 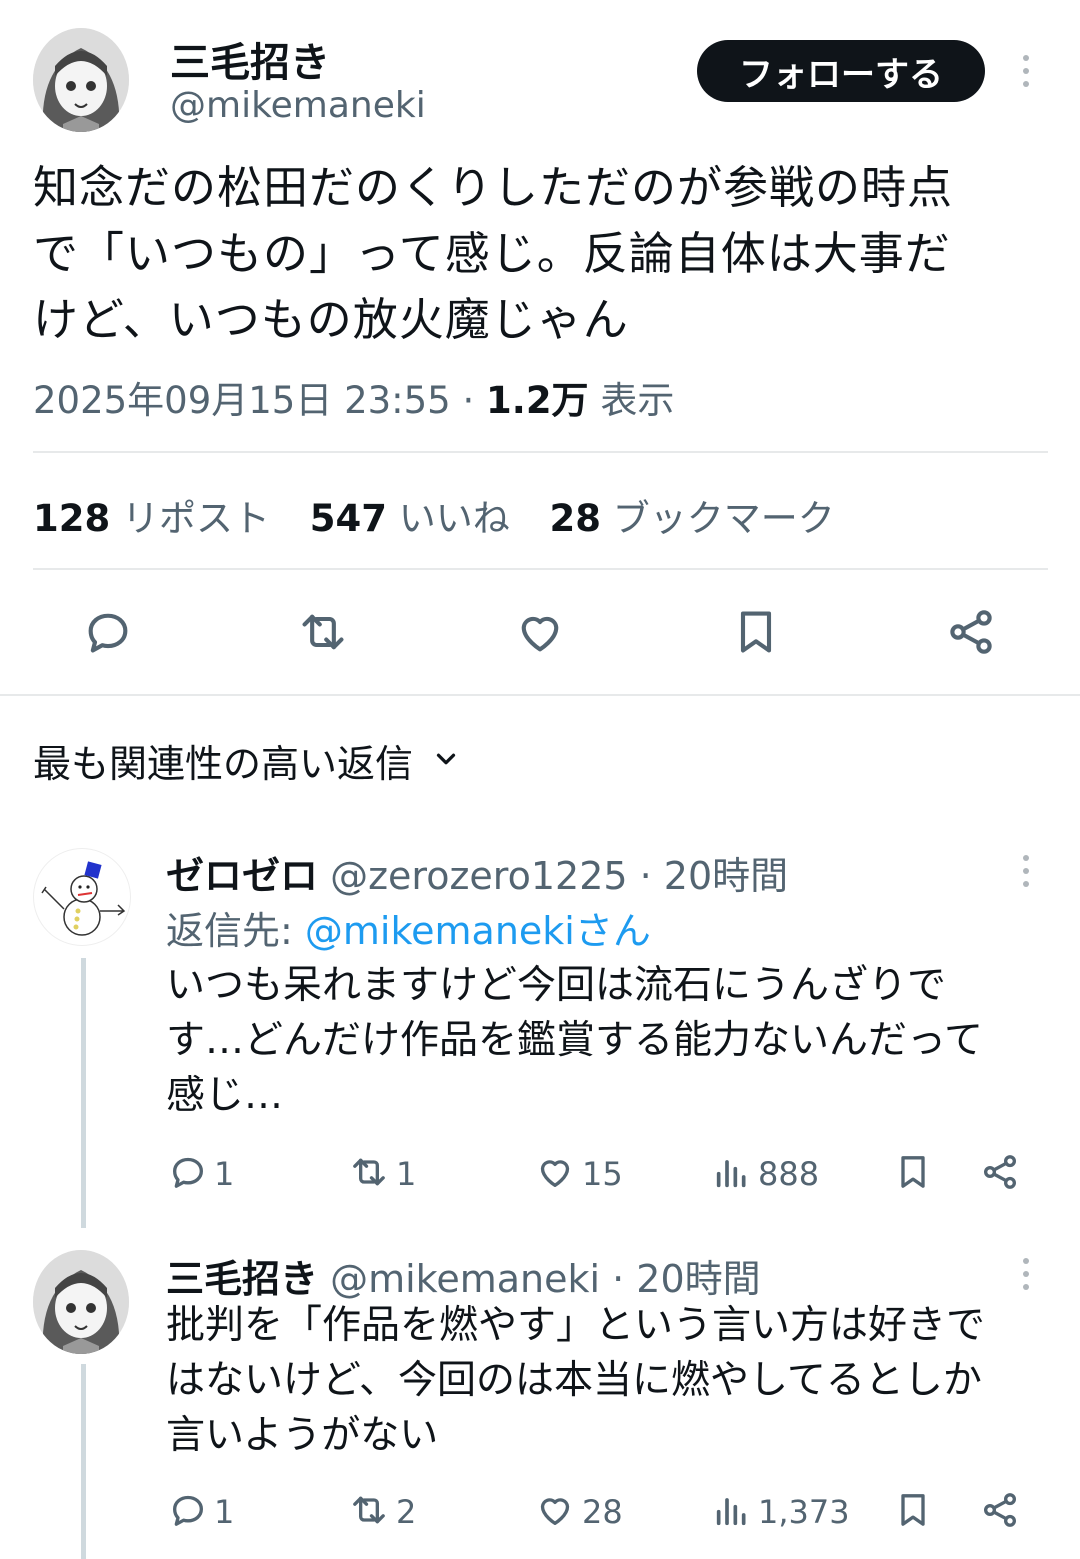 I want to click on bookmarks-stat: 28 ブックマーク, so click(x=692, y=518).